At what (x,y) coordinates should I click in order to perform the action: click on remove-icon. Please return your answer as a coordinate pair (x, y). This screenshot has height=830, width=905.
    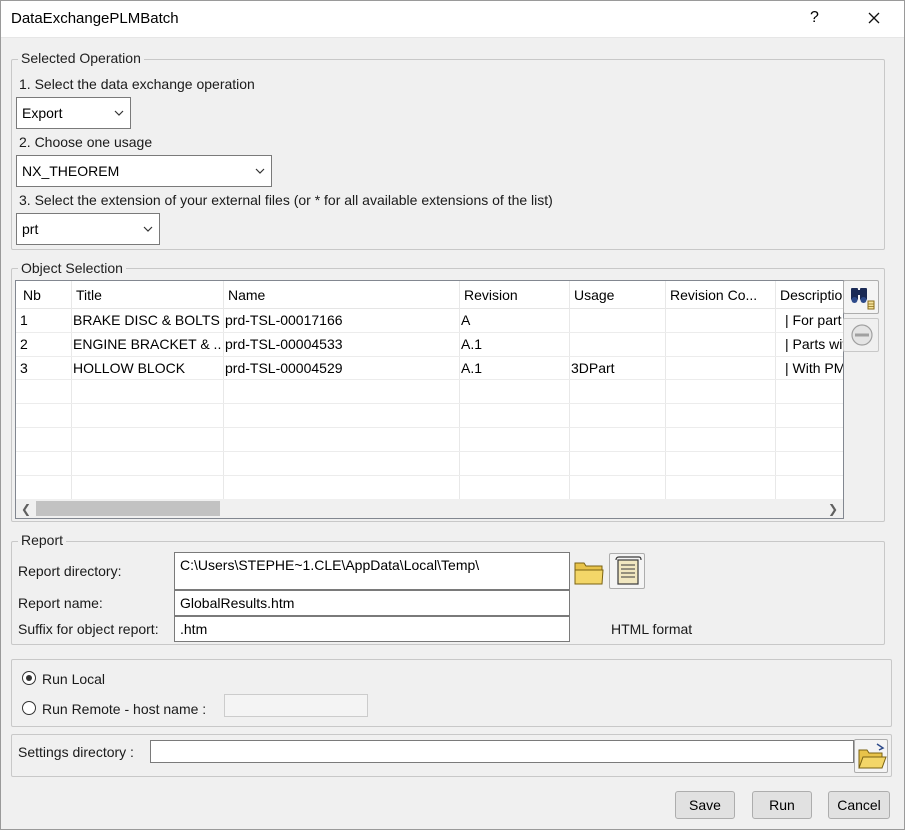
    Looking at the image, I should click on (862, 335).